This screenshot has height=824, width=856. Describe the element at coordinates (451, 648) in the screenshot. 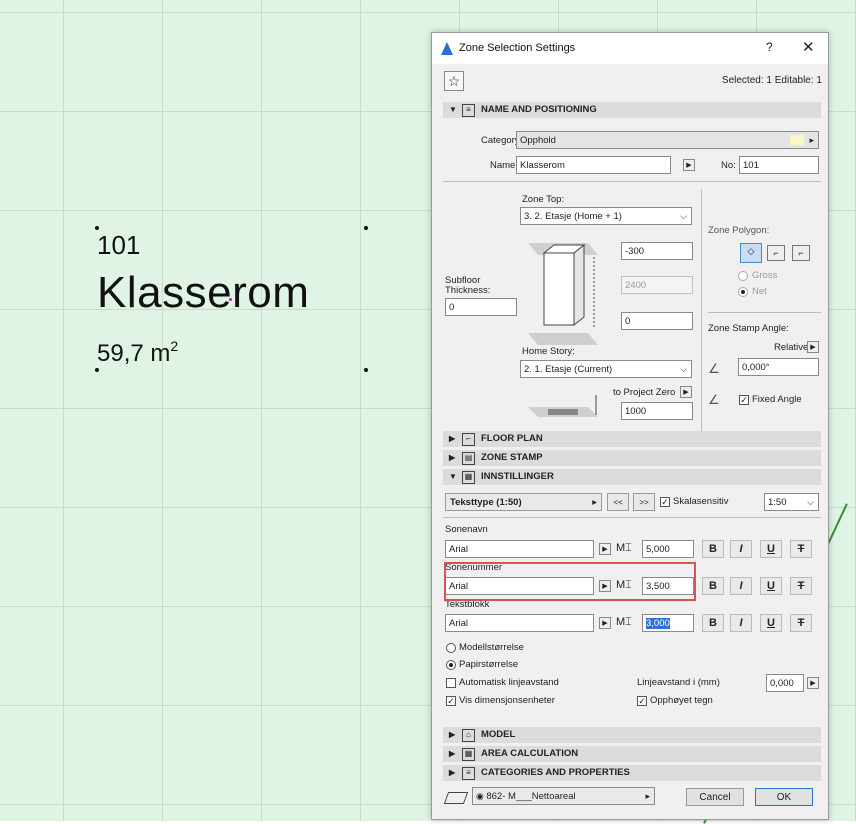

I see `model-size-radio` at that location.